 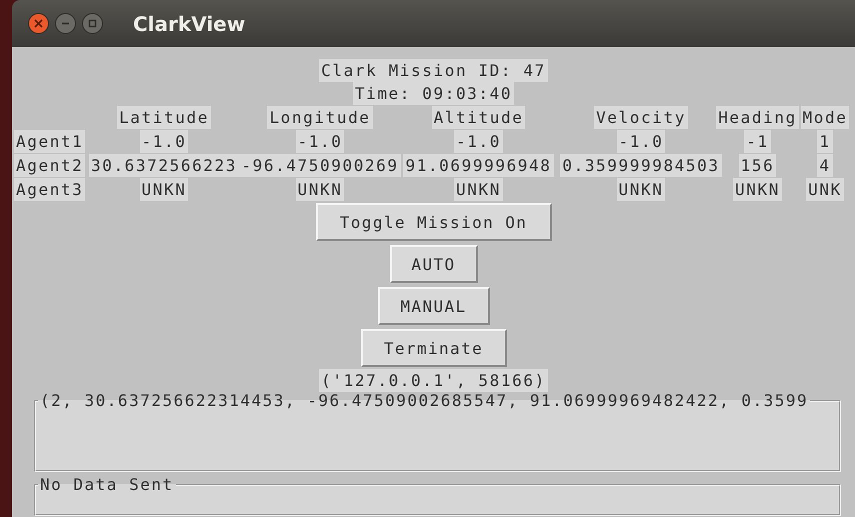 I want to click on mission-id-label: Clark Mission ID: 47, so click(x=433, y=70).